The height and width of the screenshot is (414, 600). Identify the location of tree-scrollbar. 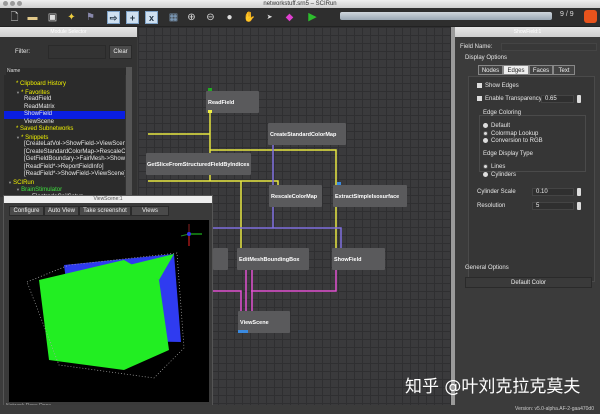
(129, 132).